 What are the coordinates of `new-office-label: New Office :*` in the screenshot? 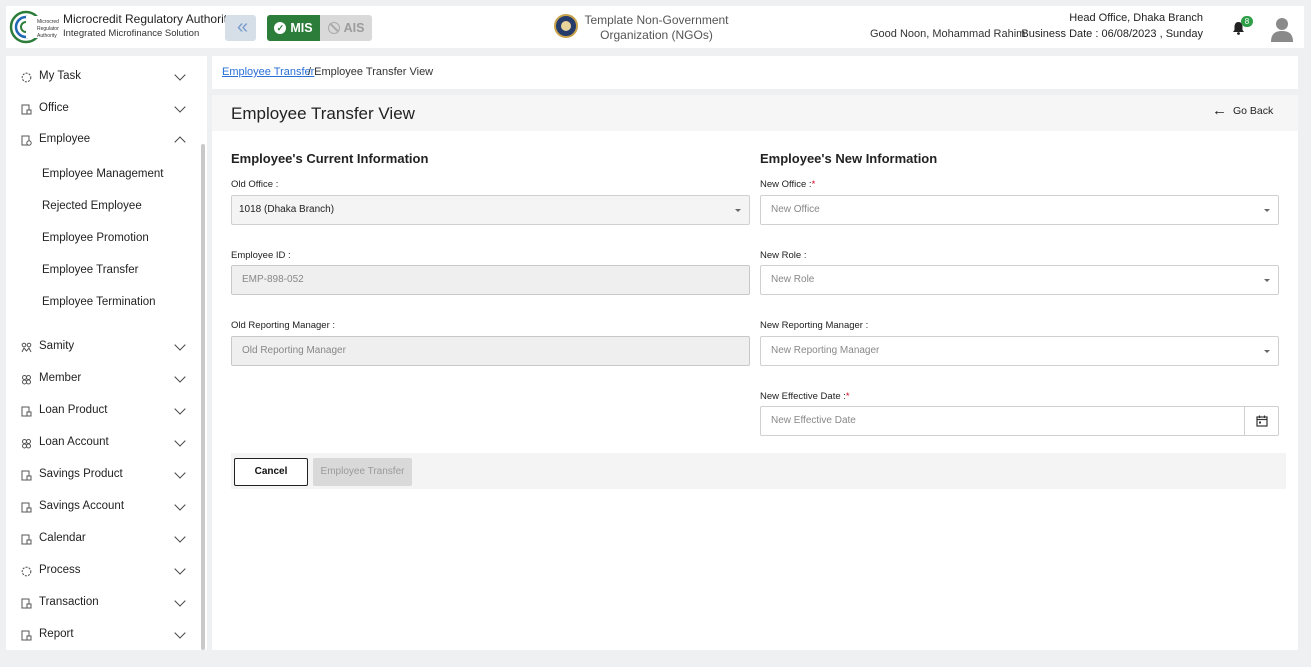 It's located at (787, 184).